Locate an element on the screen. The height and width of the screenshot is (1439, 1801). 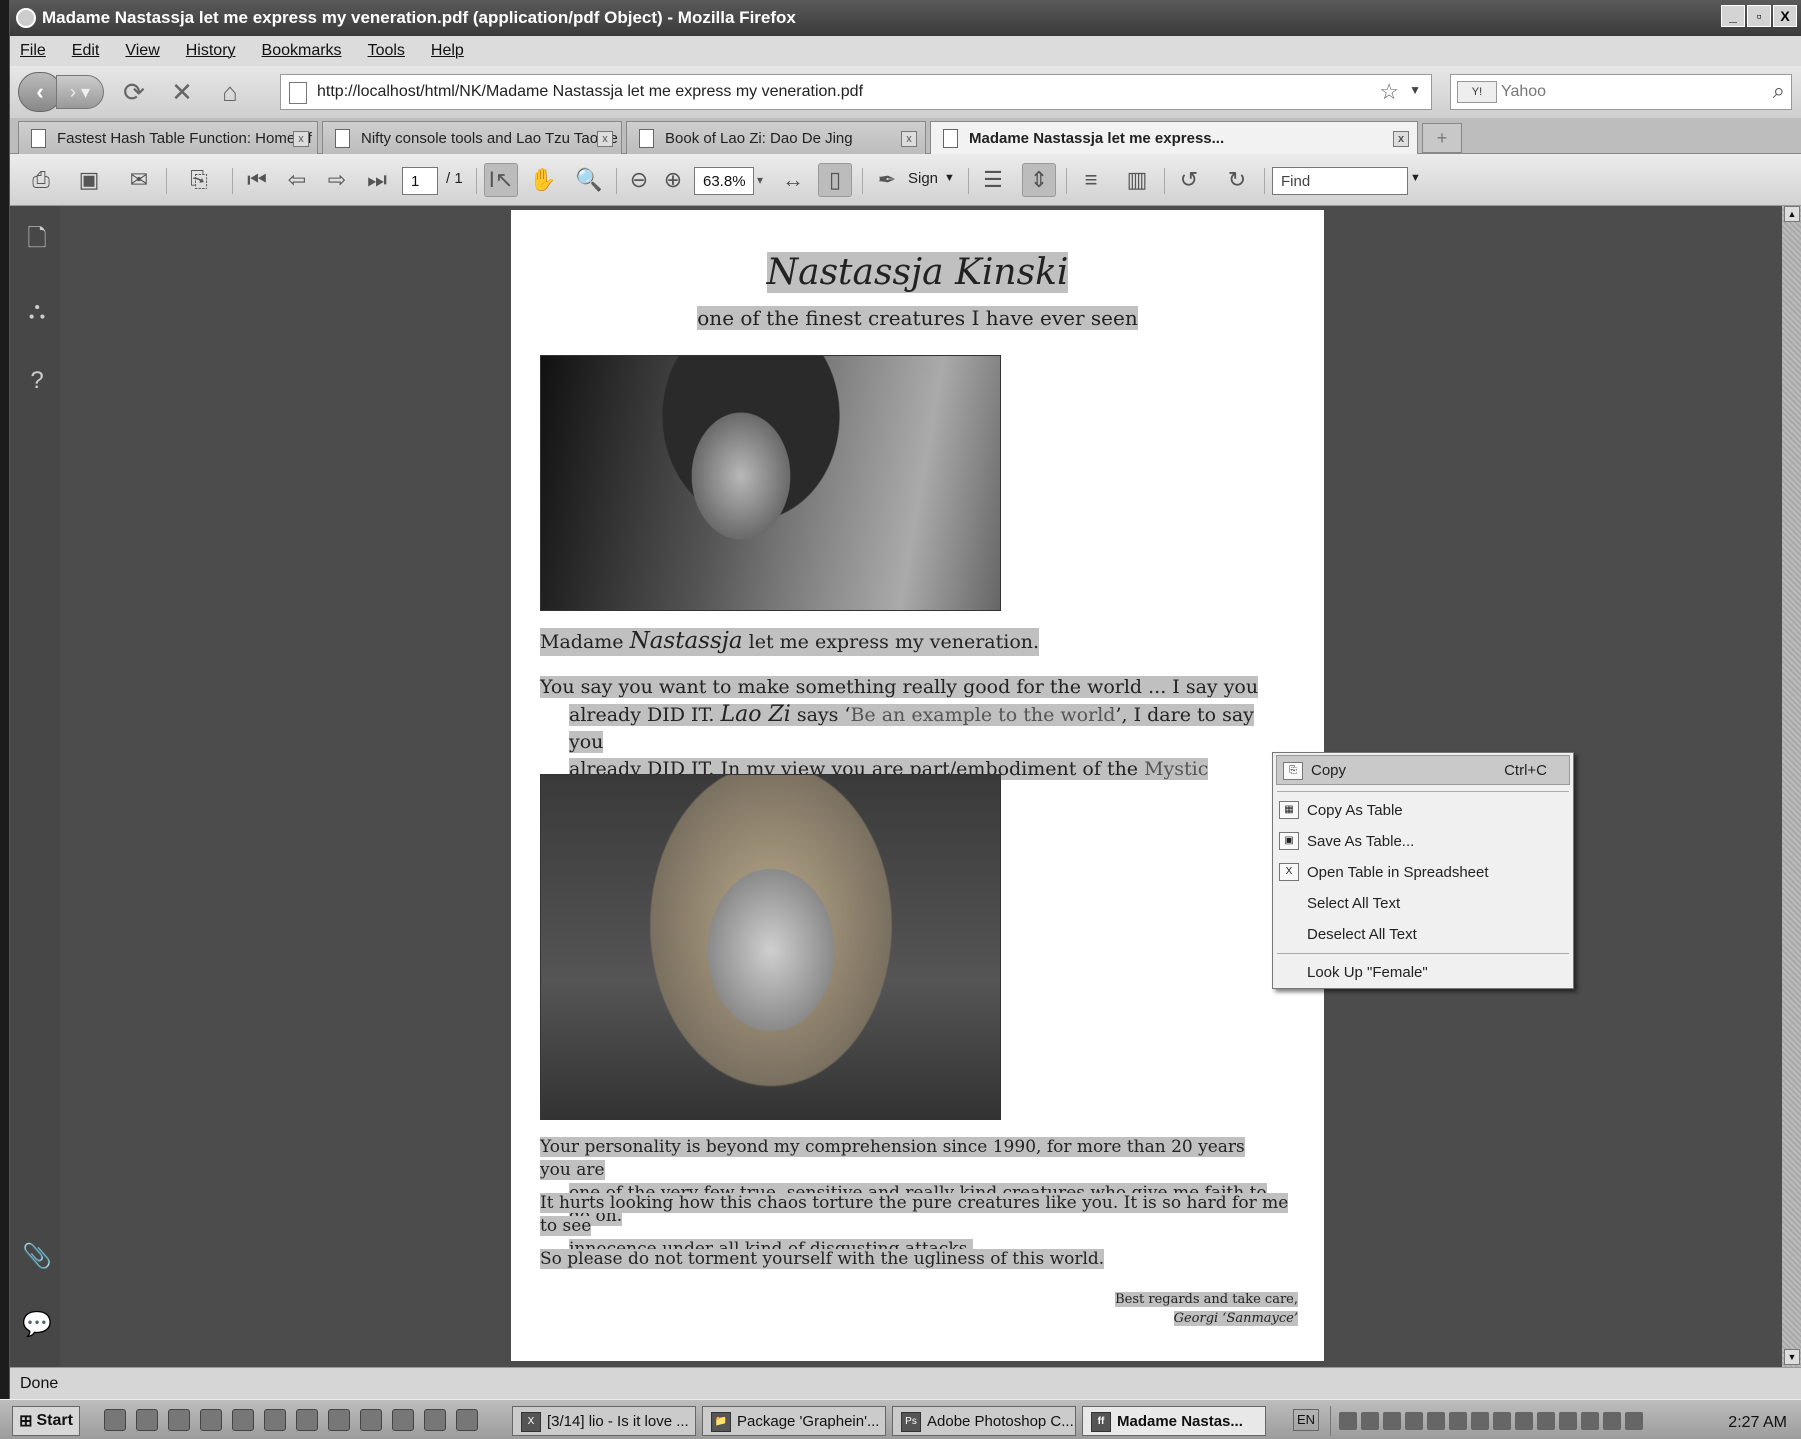
reload-icon: ⟳ is located at coordinates (134, 92).